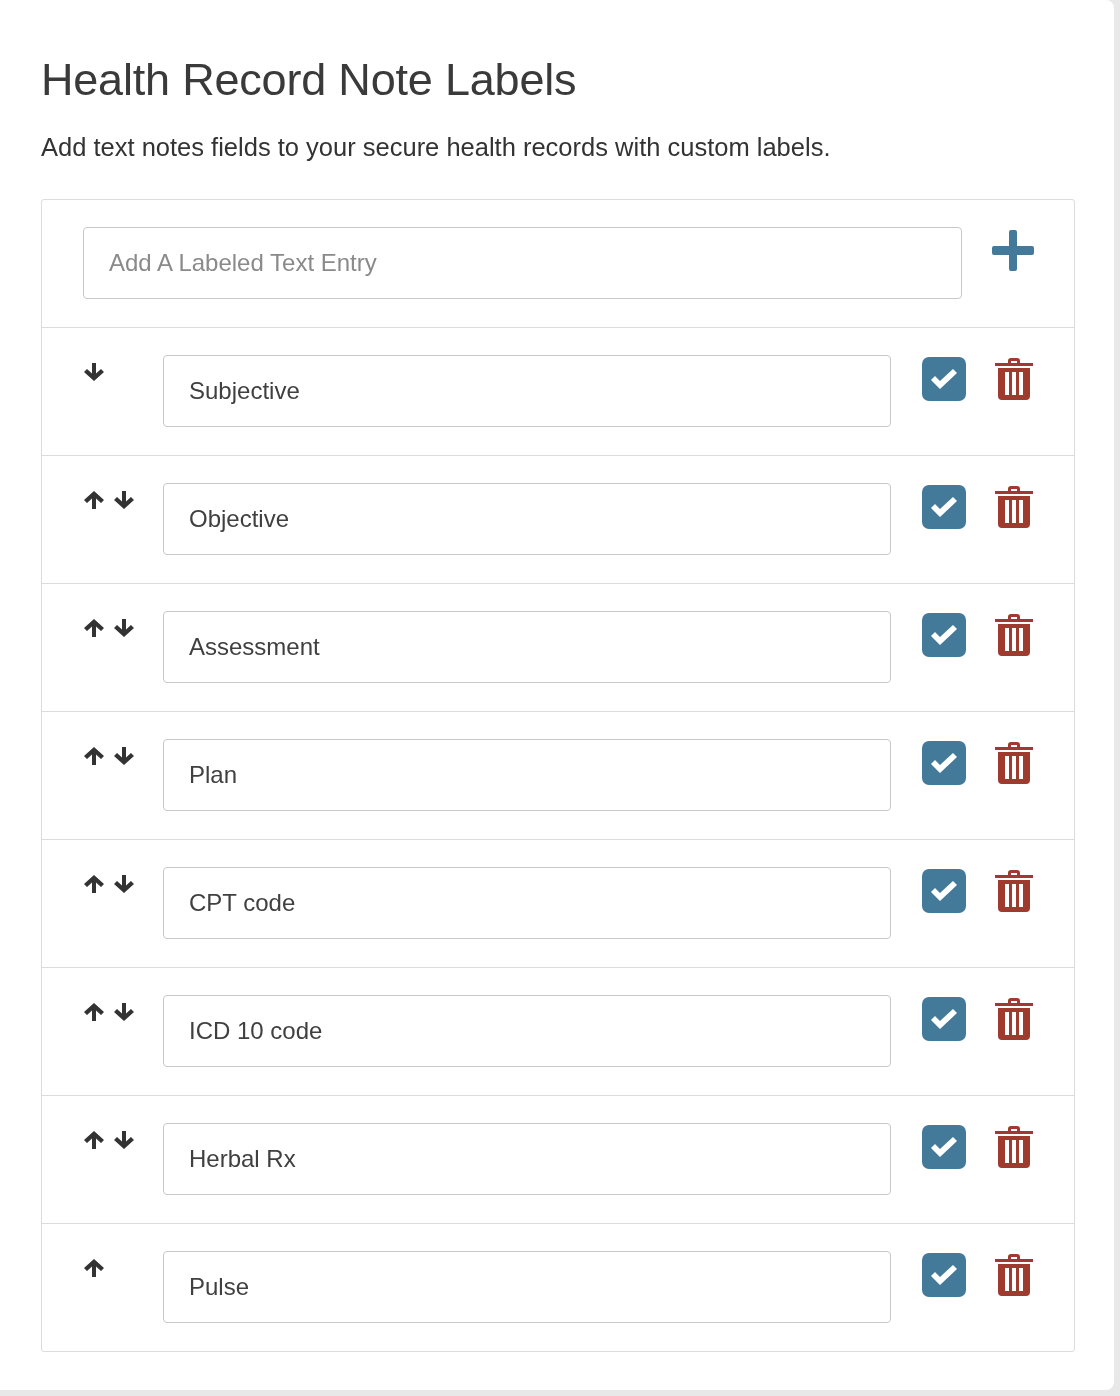 This screenshot has width=1120, height=1396. What do you see at coordinates (527, 1159) in the screenshot?
I see `label-input-field: Herbal Rx` at bounding box center [527, 1159].